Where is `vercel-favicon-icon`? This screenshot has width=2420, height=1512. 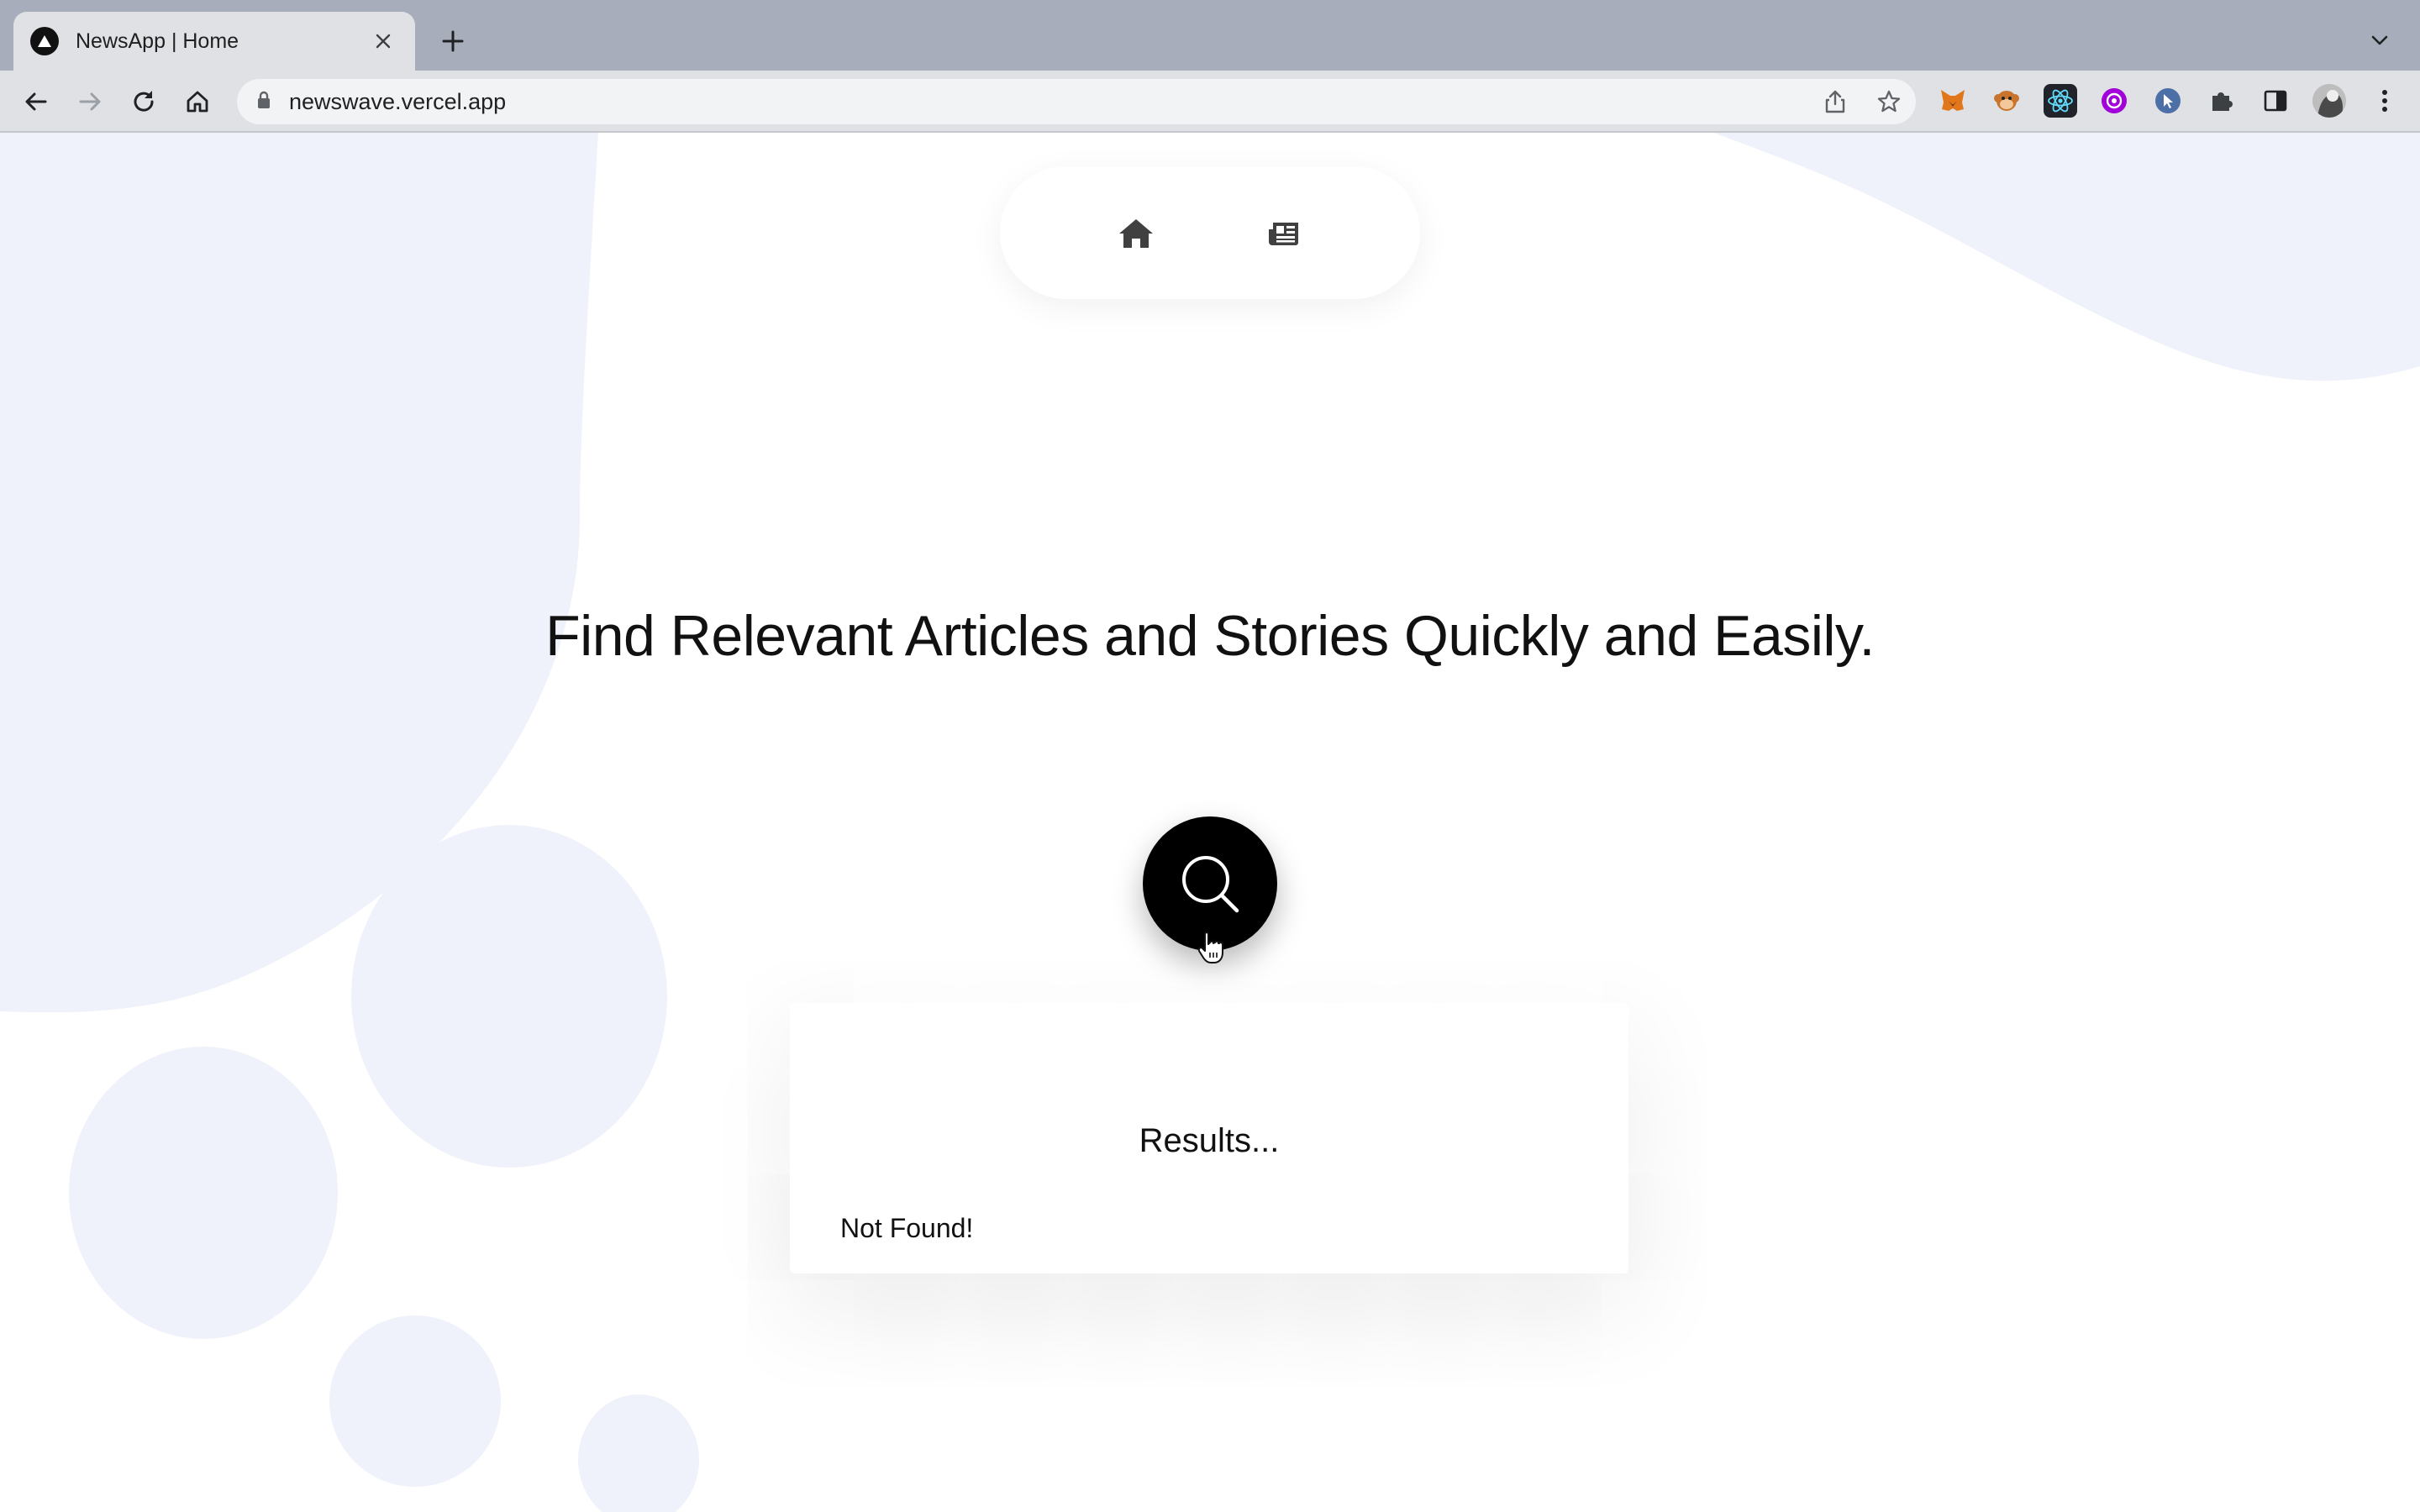
vercel-favicon-icon is located at coordinates (44, 41).